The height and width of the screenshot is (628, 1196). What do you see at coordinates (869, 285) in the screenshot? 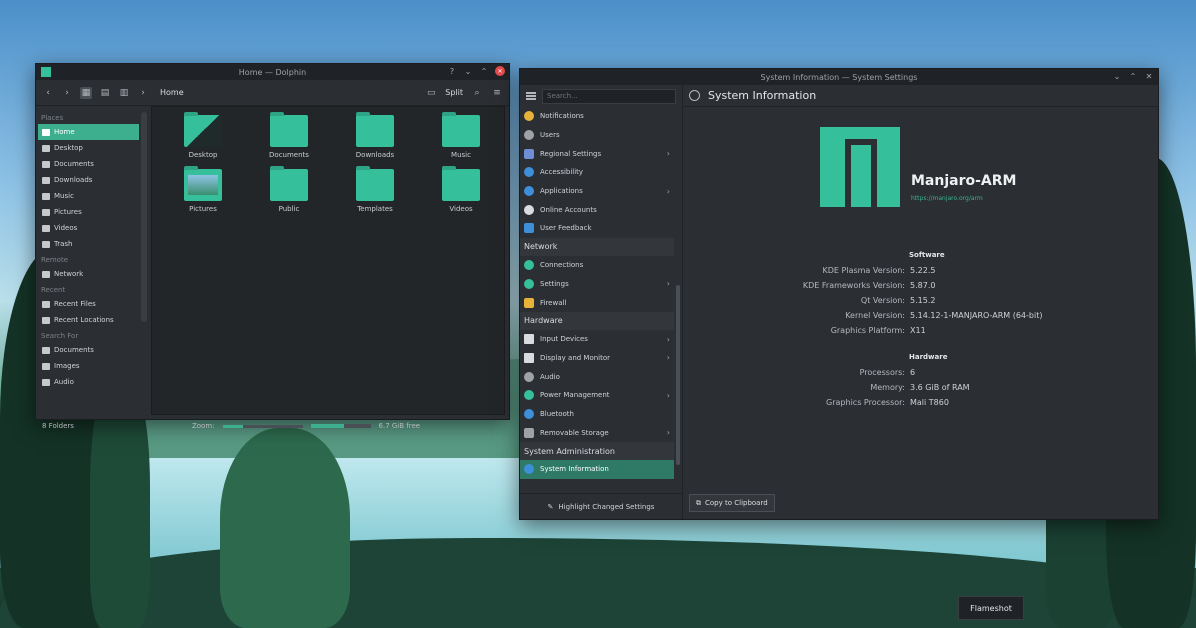
I see `info-row: KDE Frameworks Version: 5.87.0` at bounding box center [869, 285].